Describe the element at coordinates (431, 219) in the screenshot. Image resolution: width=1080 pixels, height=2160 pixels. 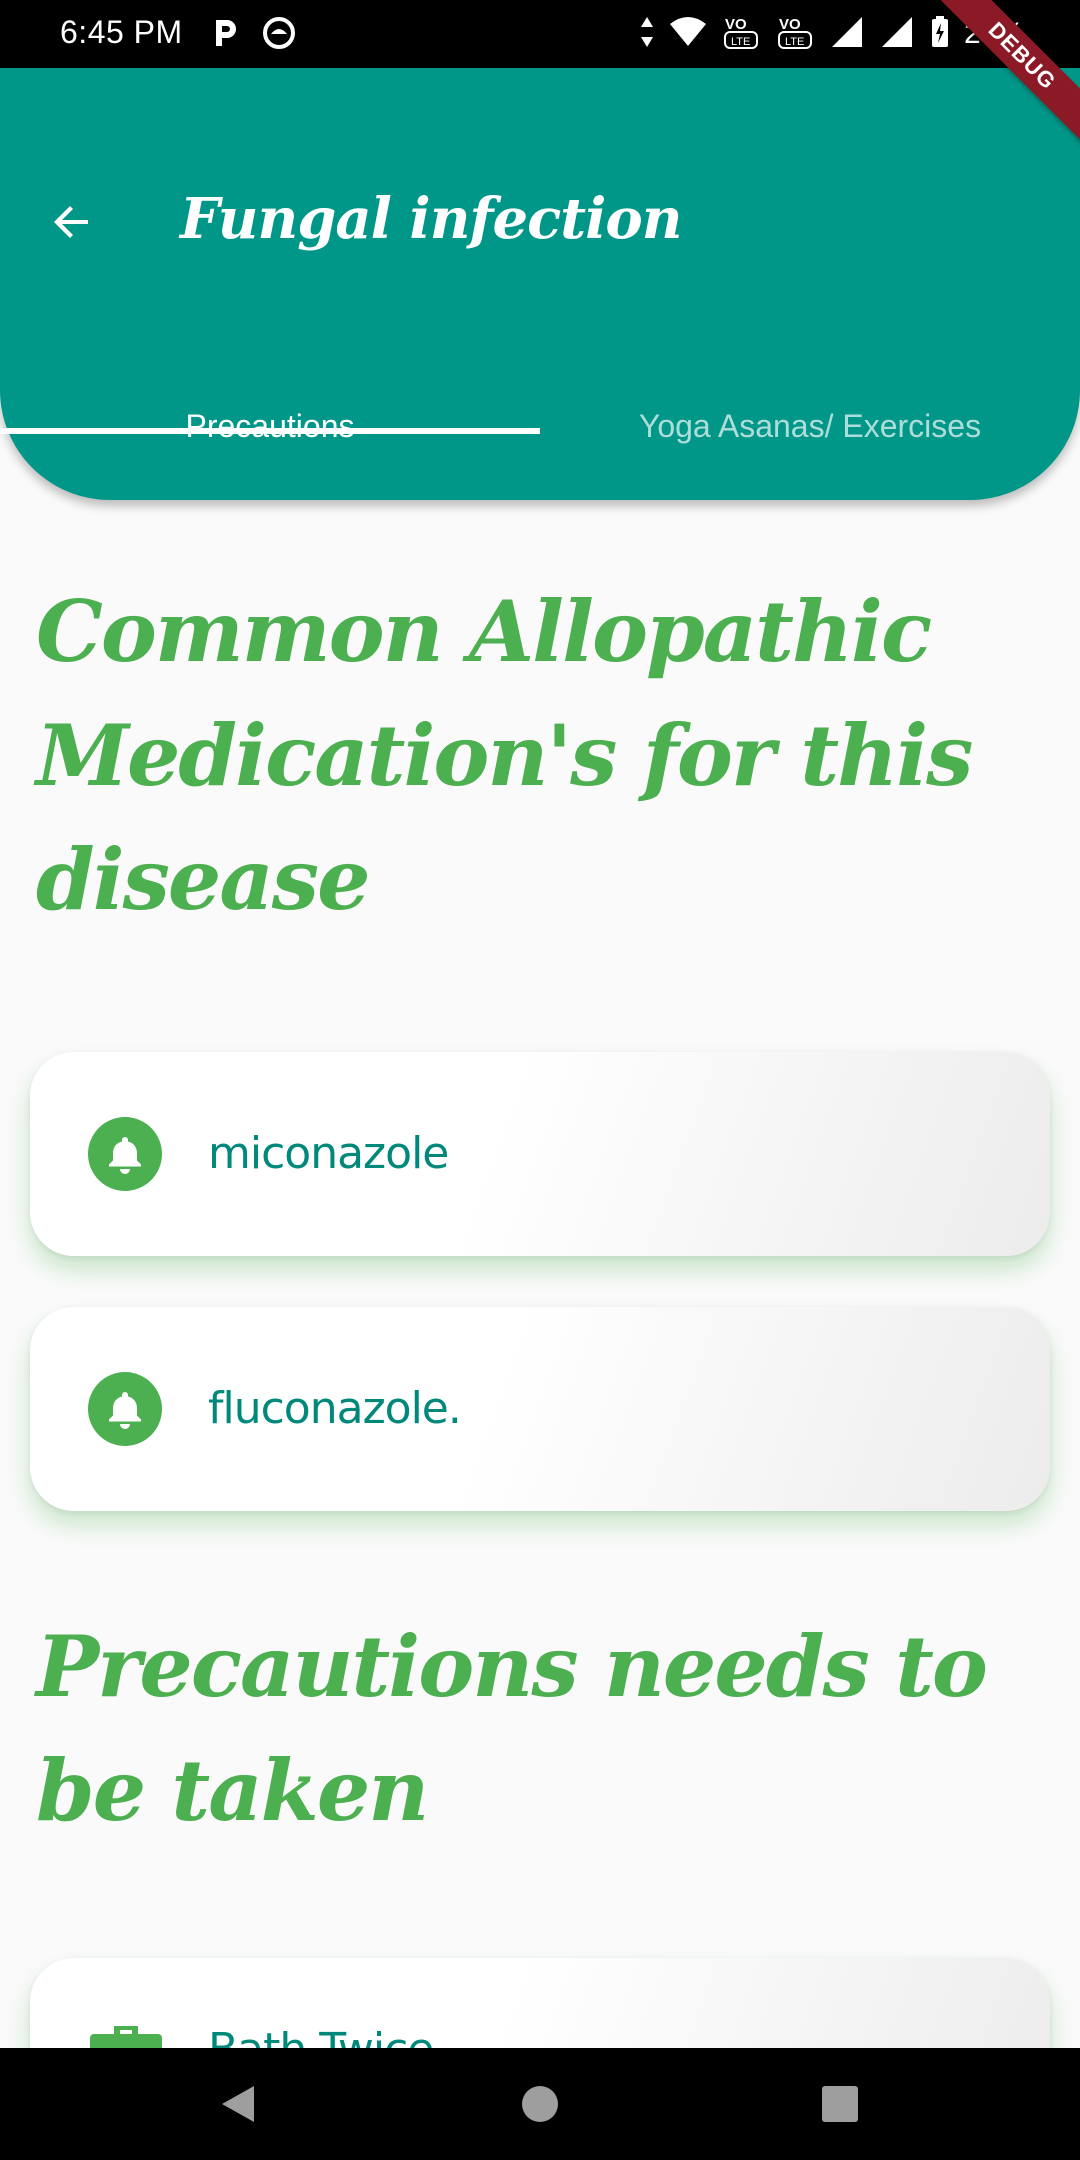
I see `page-title: Fungal infection` at that location.